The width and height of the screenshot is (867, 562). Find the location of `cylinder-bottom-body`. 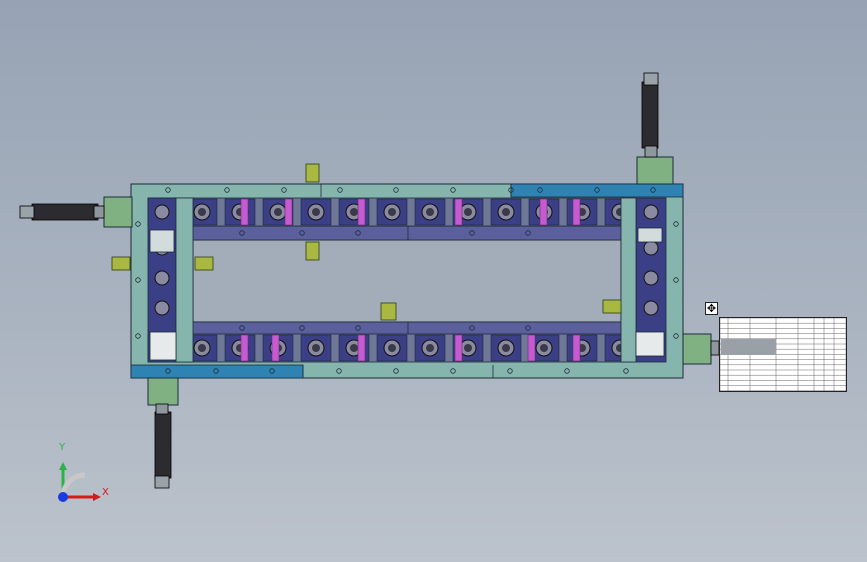

cylinder-bottom-body is located at coordinates (163, 445).